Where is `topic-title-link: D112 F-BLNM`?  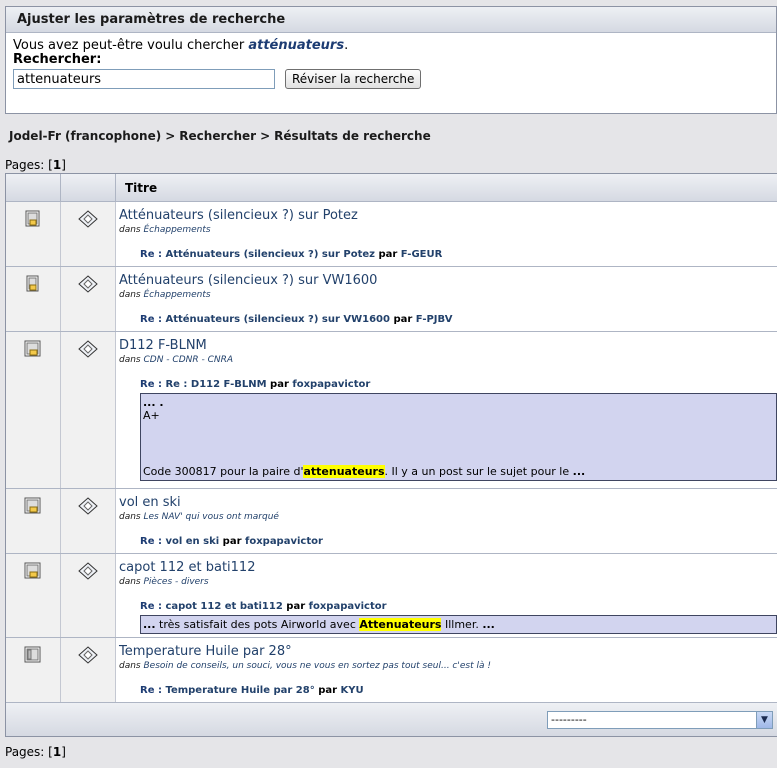
topic-title-link: D112 F-BLNM is located at coordinates (163, 345).